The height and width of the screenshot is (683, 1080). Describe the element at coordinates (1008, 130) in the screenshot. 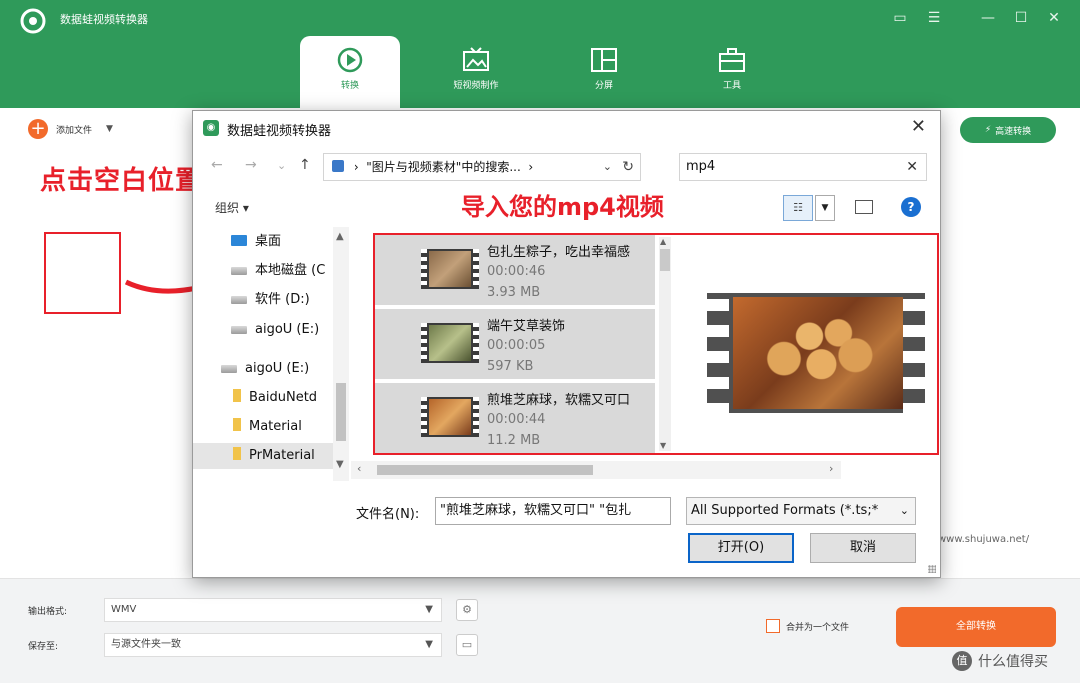

I see `high-speed-convert-button: ⚡ 高速转换` at that location.